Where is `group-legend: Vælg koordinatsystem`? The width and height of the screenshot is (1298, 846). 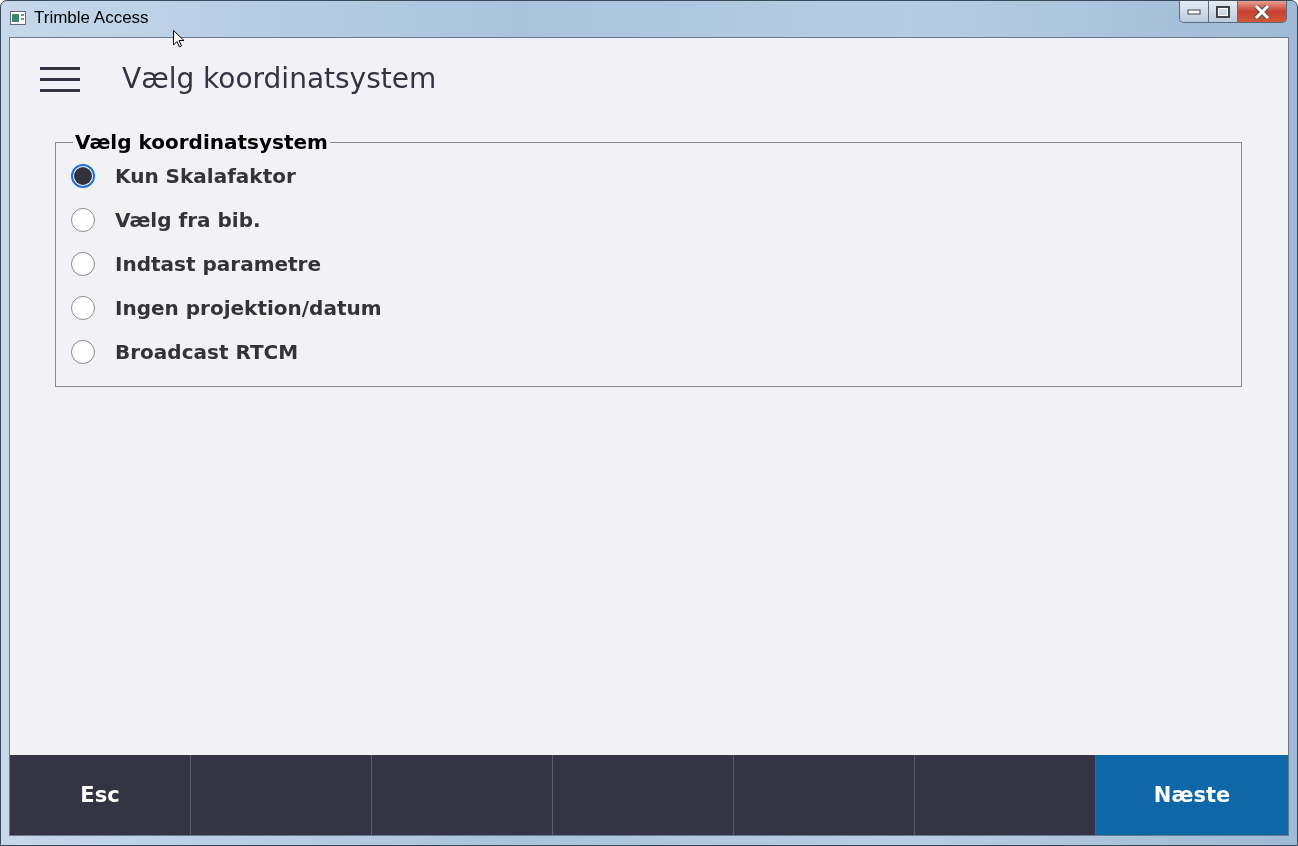 group-legend: Vælg koordinatsystem is located at coordinates (201, 142).